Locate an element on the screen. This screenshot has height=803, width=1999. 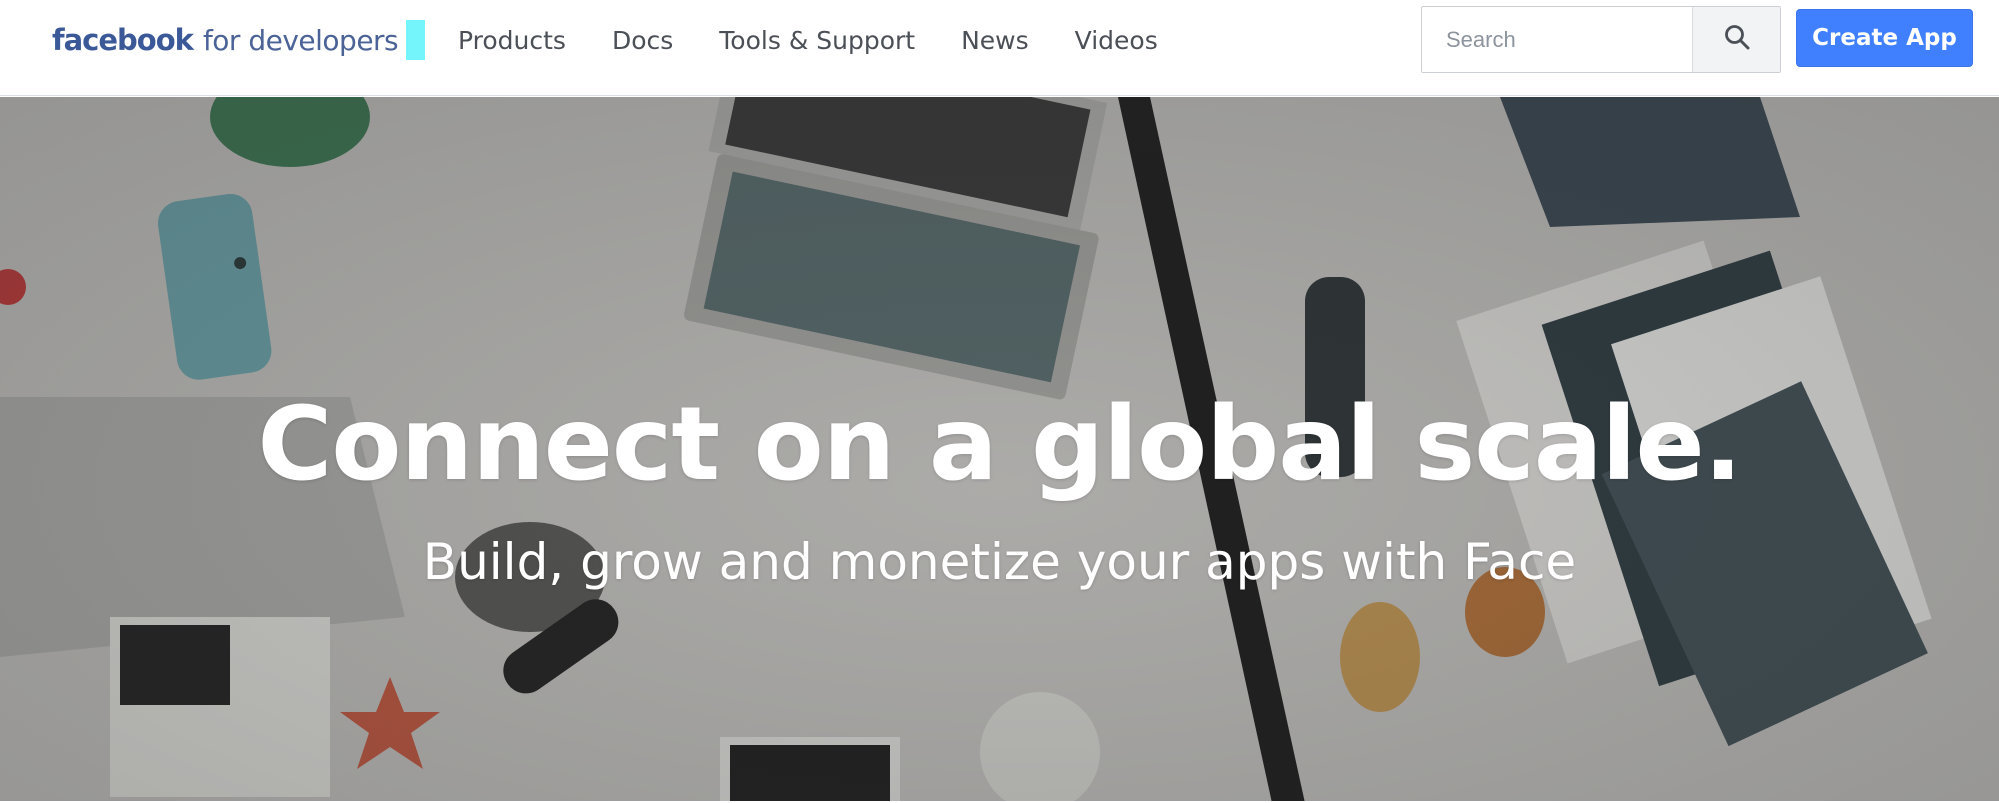
hero-title: Connect on a global scale. is located at coordinates (1000, 444).